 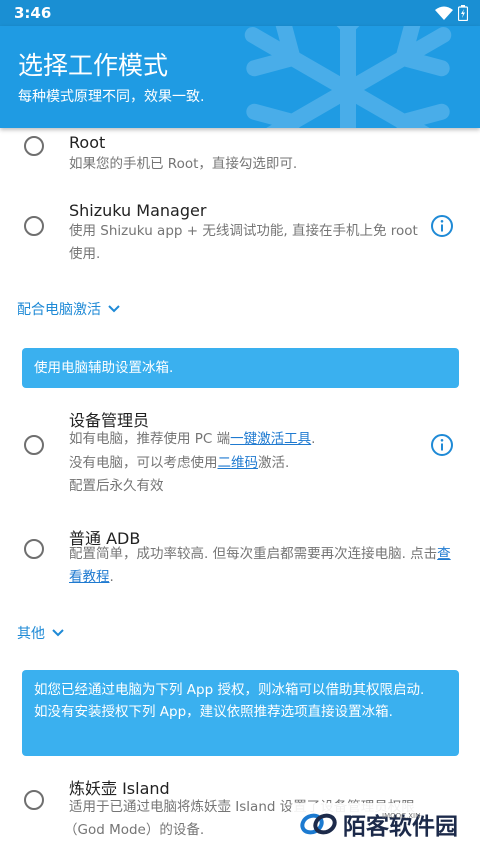 I want to click on tip-other-line2: 如没有安装授权下列 App，建议依照推荐选项直接设置冰箱., so click(x=213, y=712).